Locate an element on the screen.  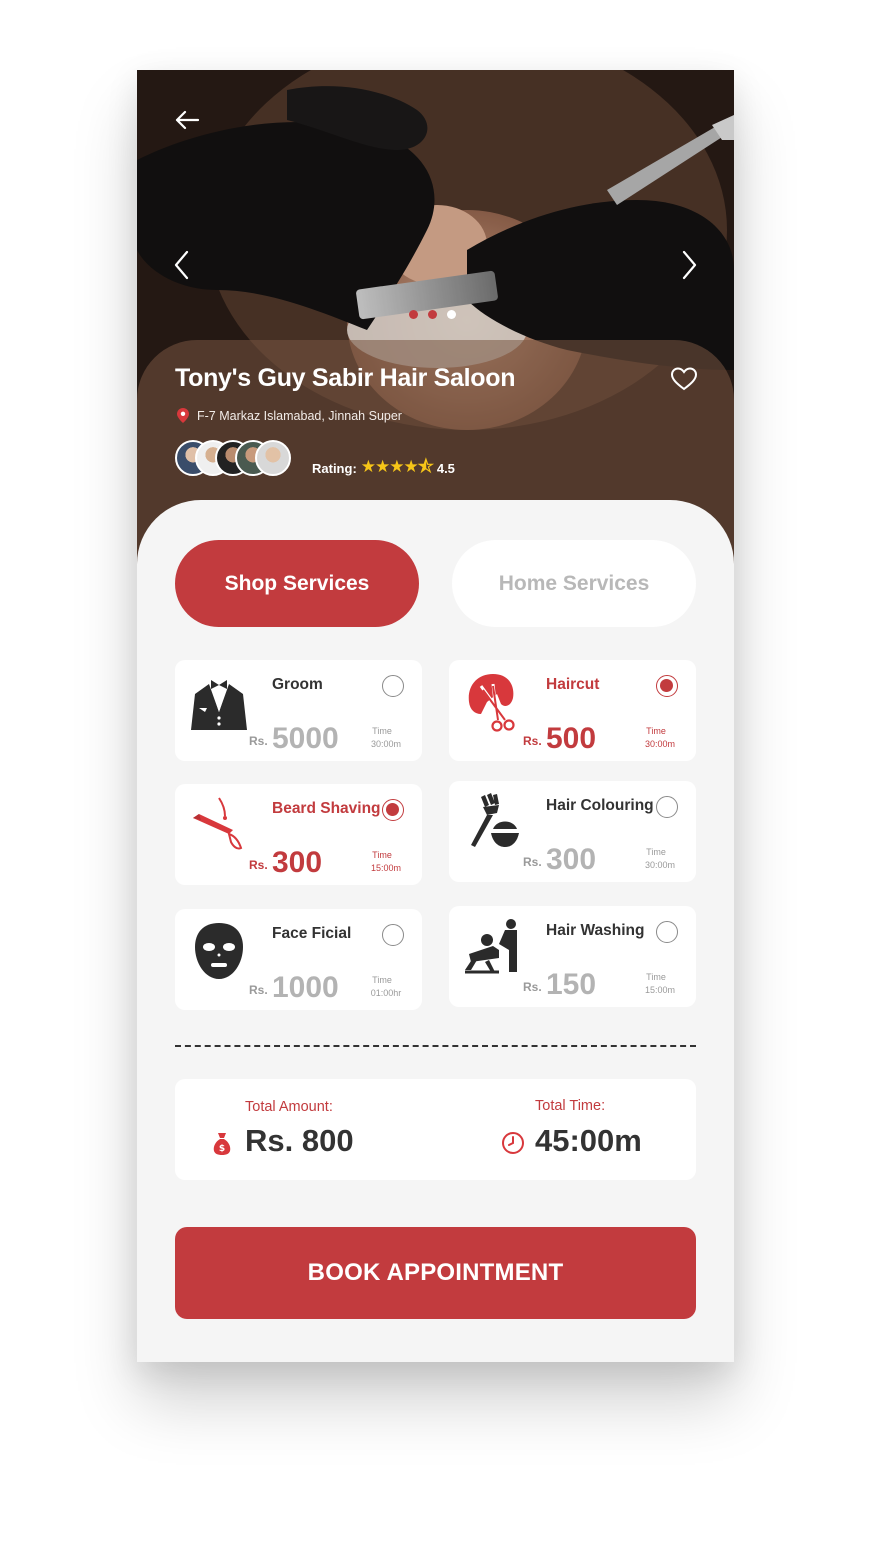
tab-shop-services: Shop Services is located at coordinates (297, 583).